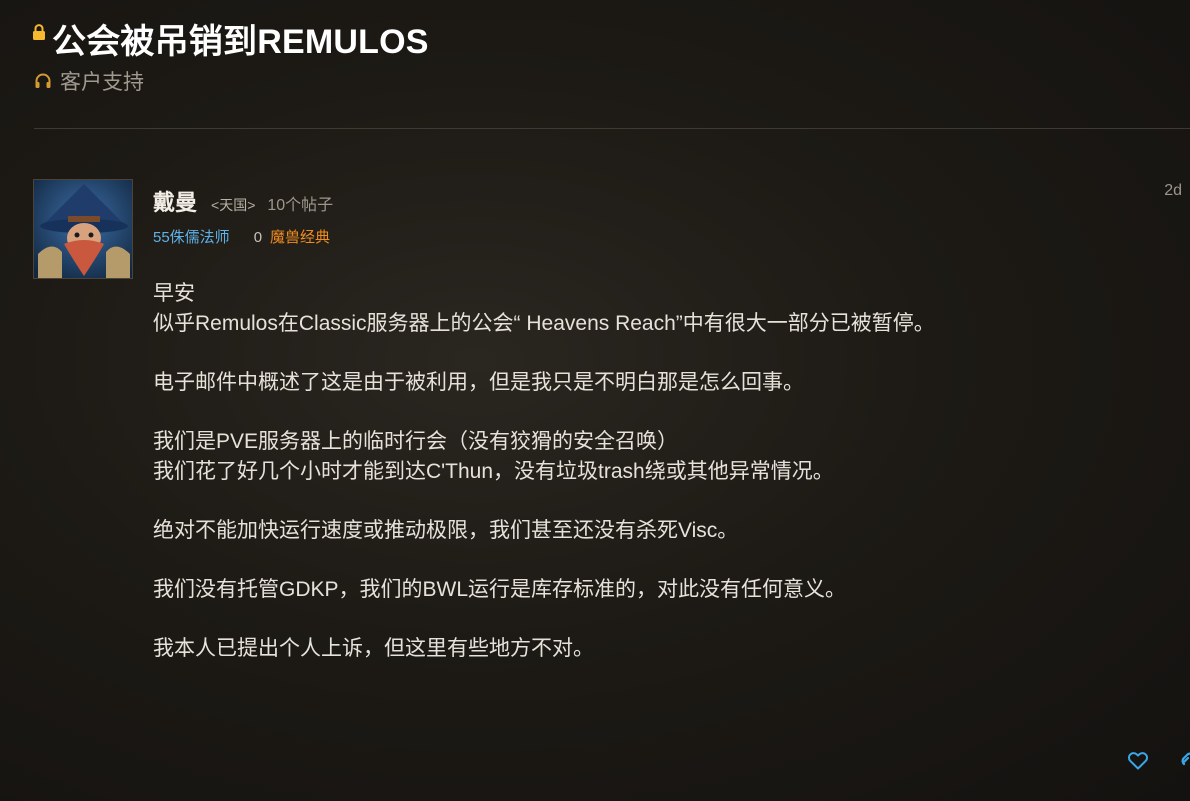 Image resolution: width=1190 pixels, height=801 pixels. Describe the element at coordinates (493, 471) in the screenshot. I see `post-line: 我们花了好几个小时才能到达C'Thun，没有垃圾trash绕或其他异常情况。` at that location.